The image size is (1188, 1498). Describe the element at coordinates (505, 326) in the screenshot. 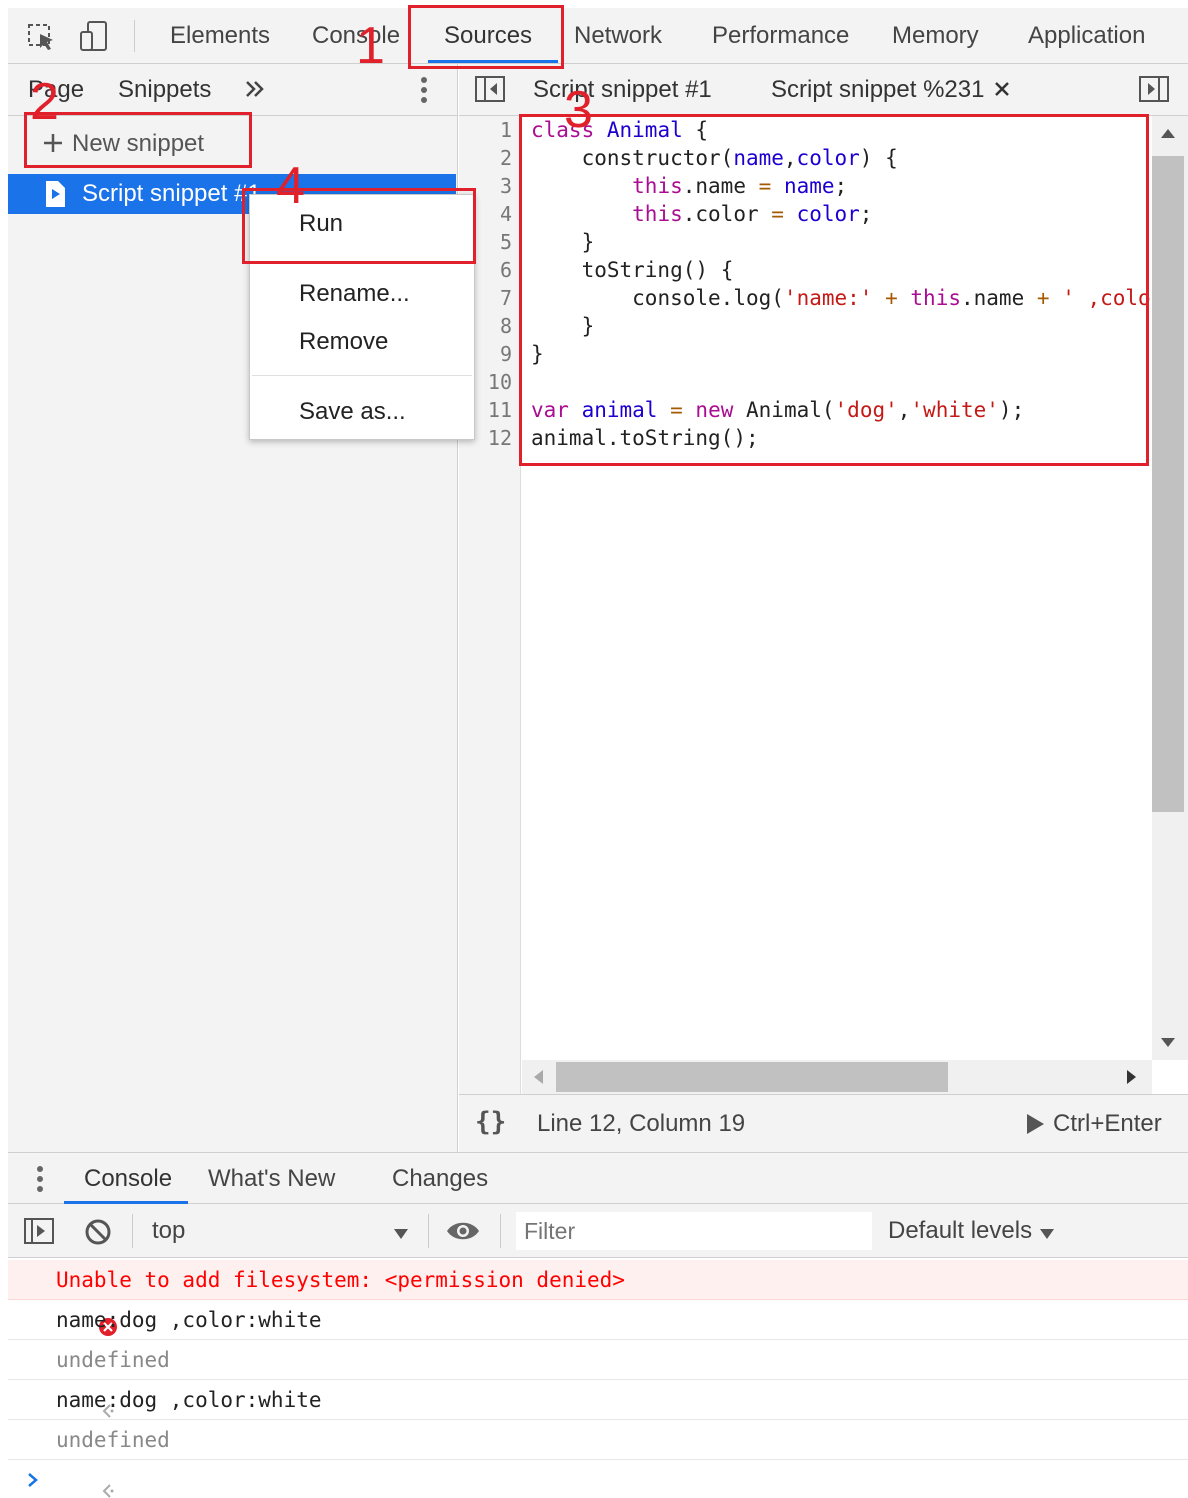

I see `line-number: 8` at that location.